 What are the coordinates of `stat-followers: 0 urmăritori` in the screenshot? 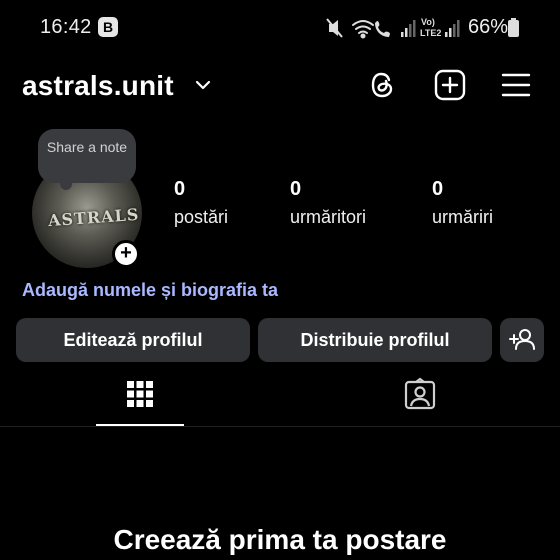 It's located at (328, 203).